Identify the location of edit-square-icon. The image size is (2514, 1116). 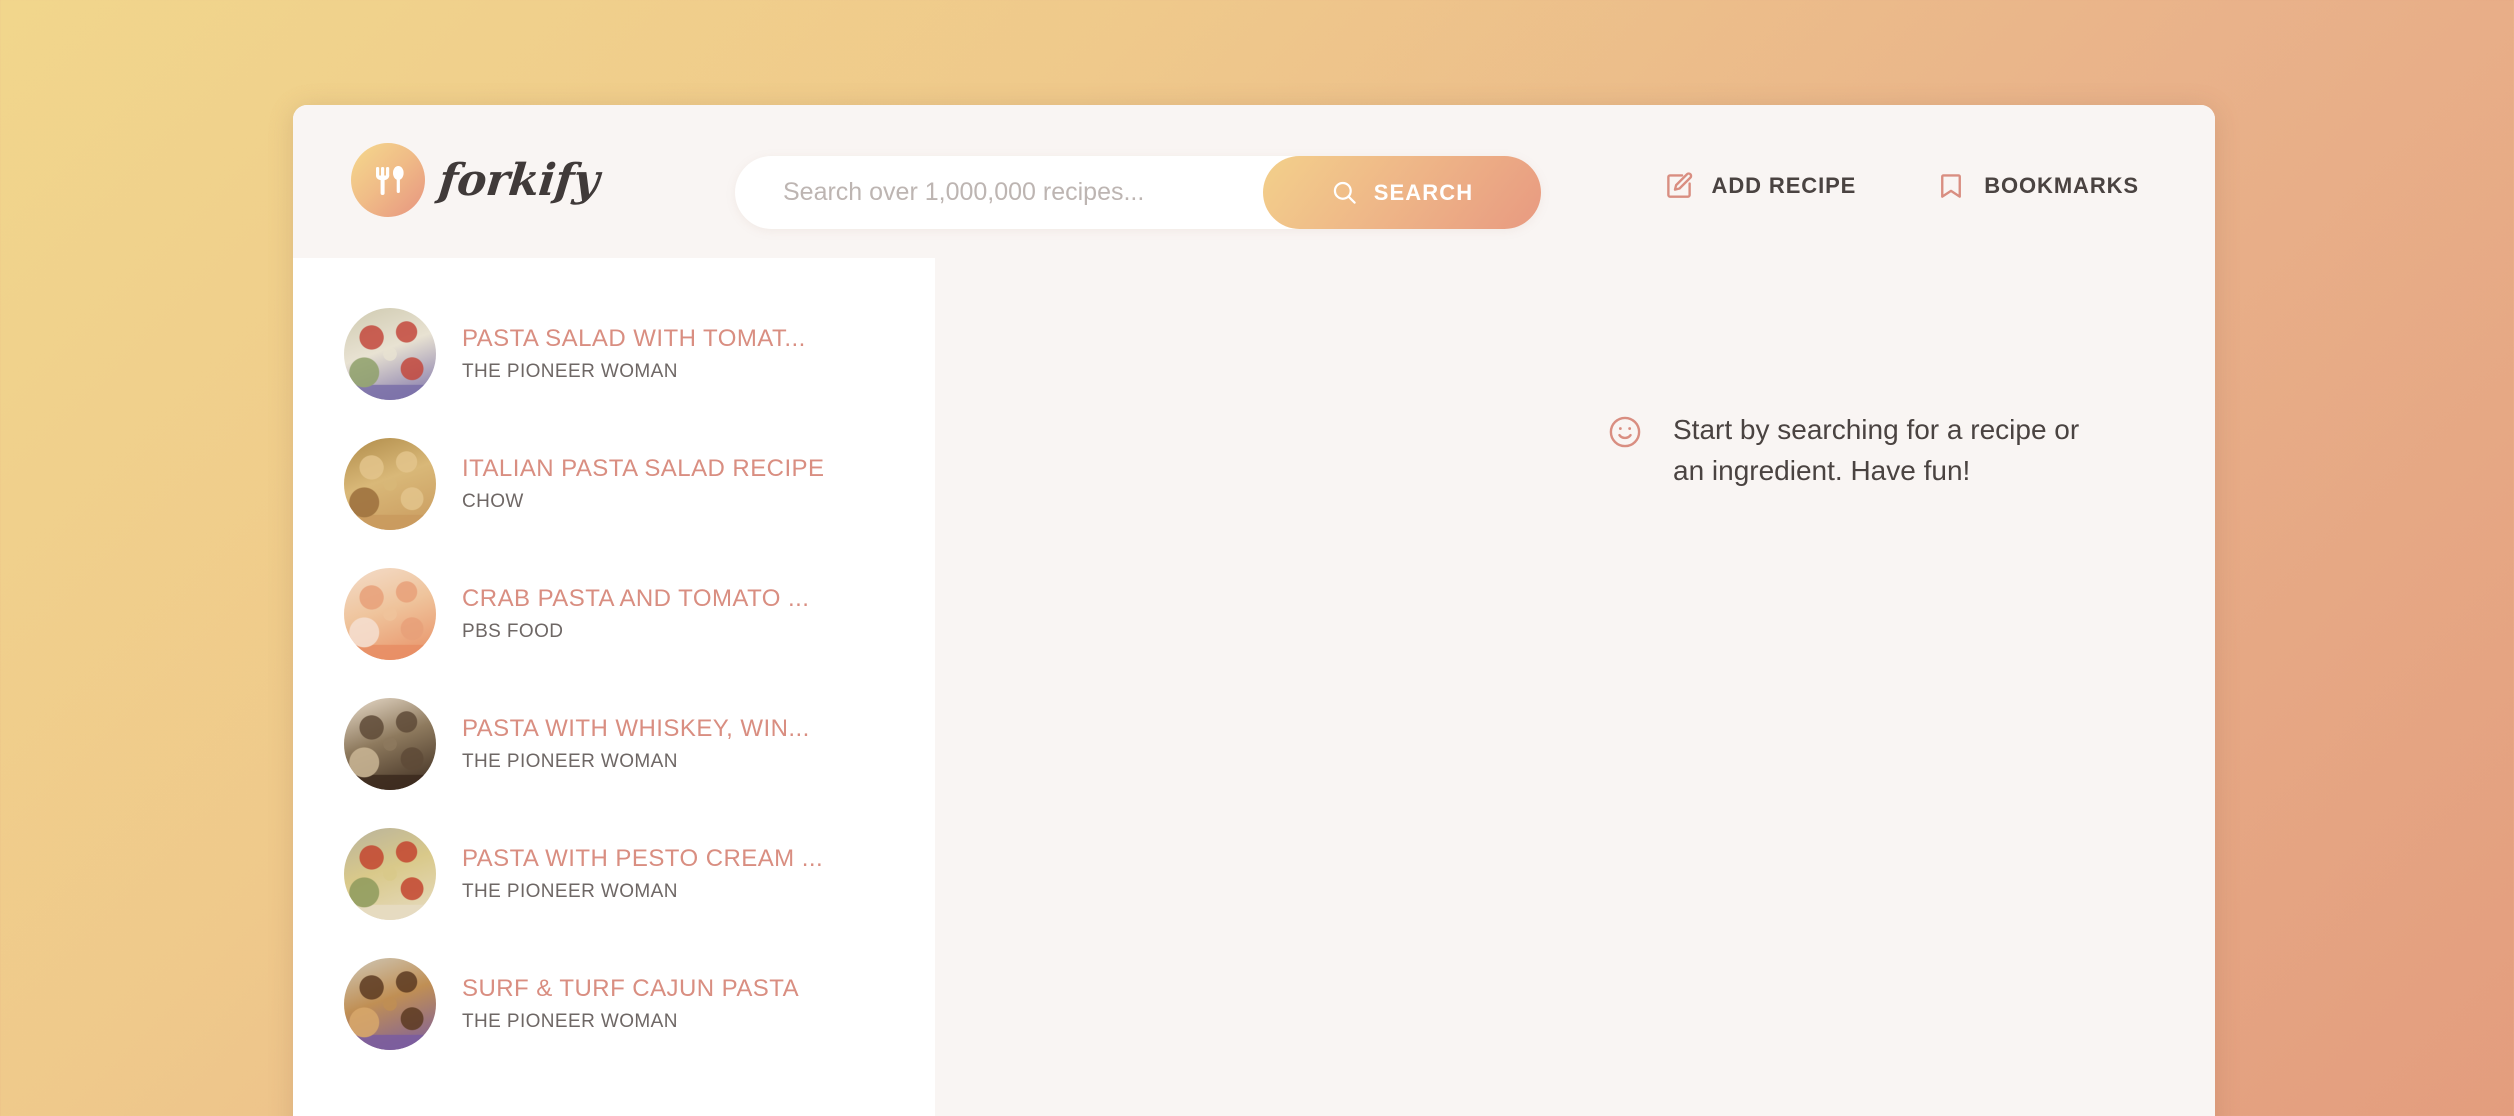
(1679, 186).